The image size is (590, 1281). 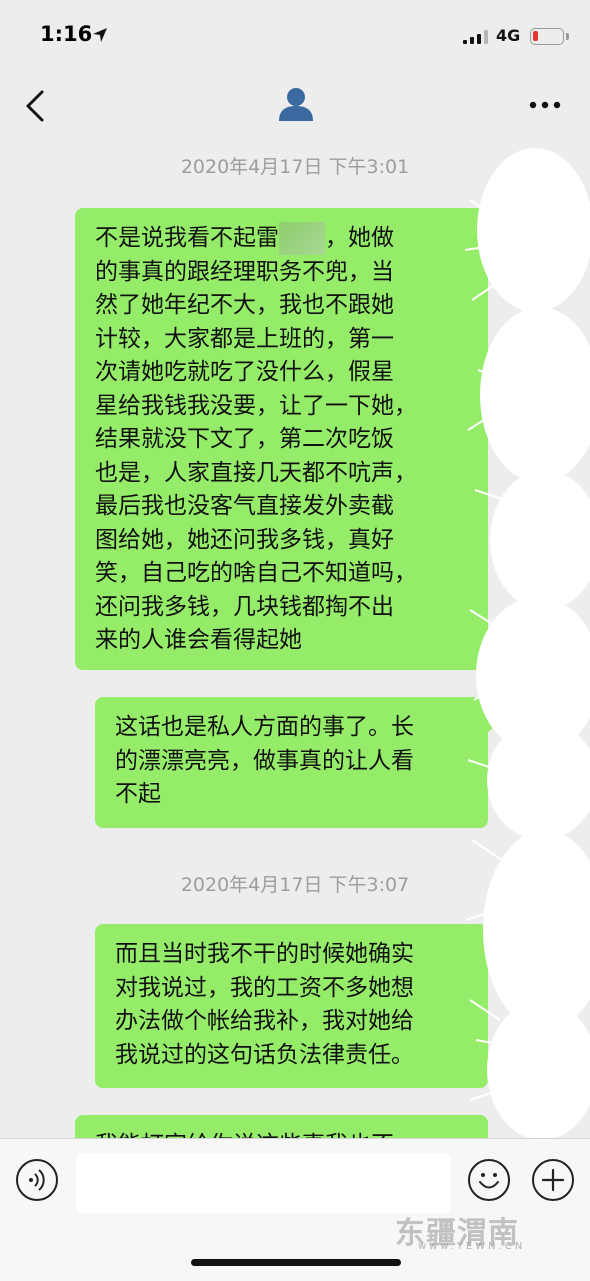 I want to click on status-bar: 1:16 4G, so click(x=295, y=35).